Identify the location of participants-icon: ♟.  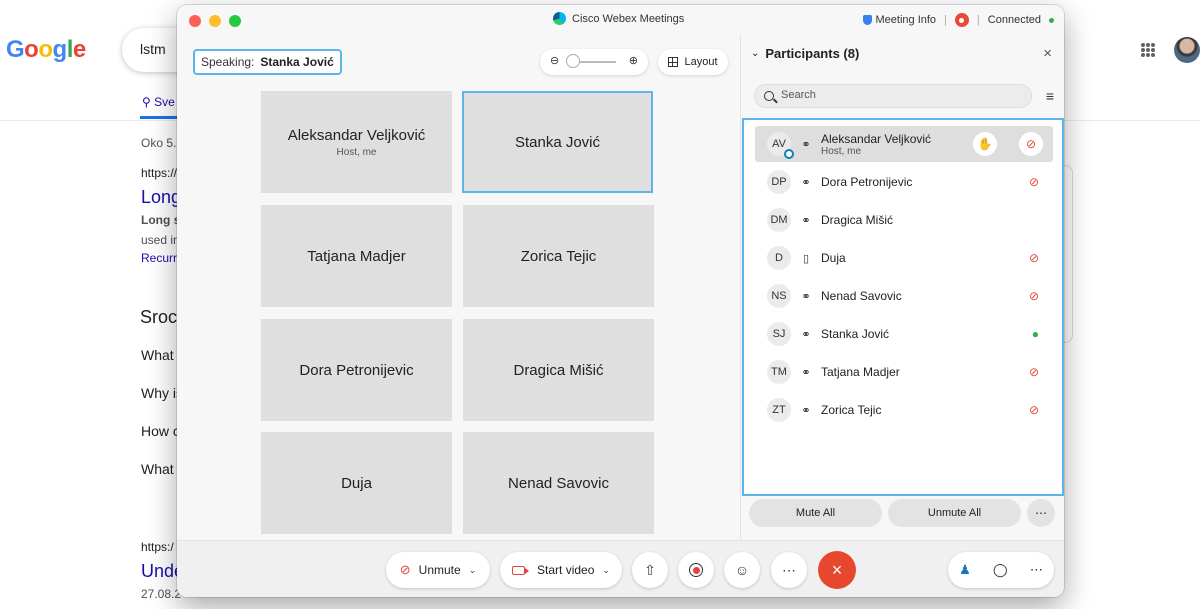
(965, 570).